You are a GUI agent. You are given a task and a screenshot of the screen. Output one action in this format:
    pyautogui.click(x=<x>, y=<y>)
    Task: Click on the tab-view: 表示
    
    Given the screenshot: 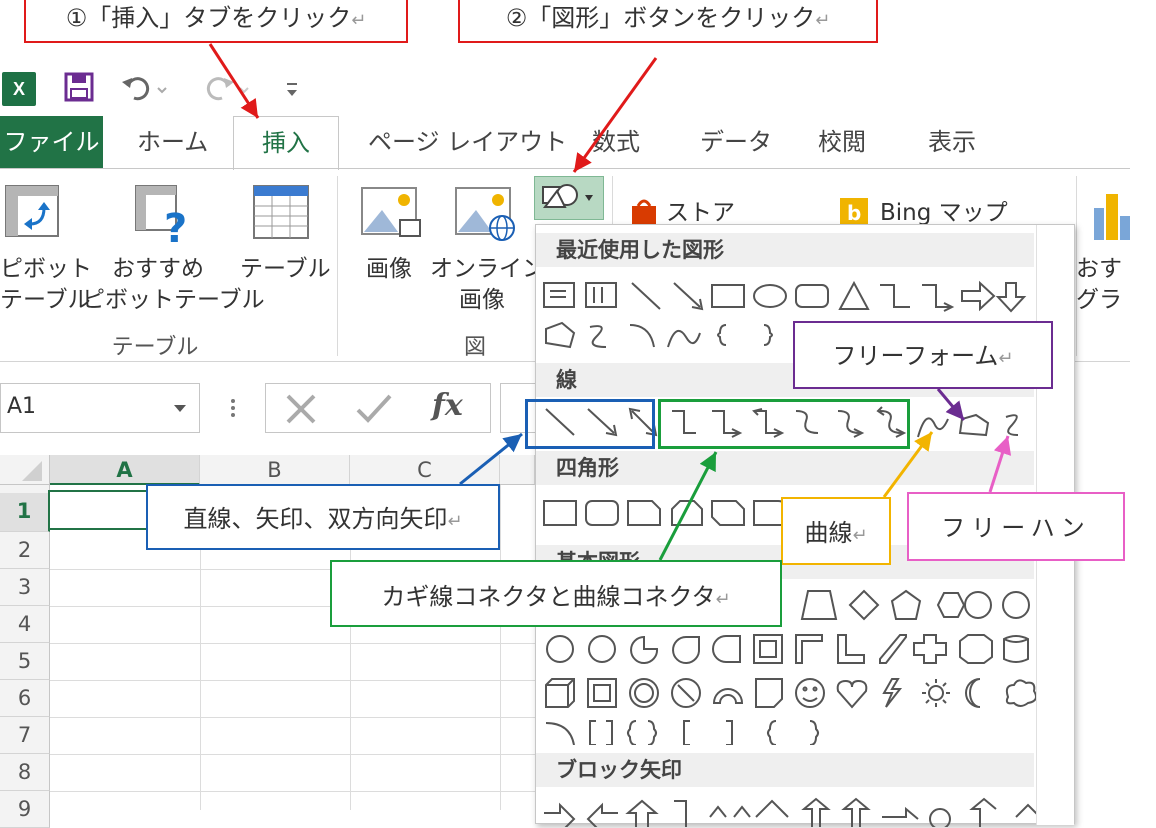 What is the action you would take?
    pyautogui.click(x=952, y=142)
    